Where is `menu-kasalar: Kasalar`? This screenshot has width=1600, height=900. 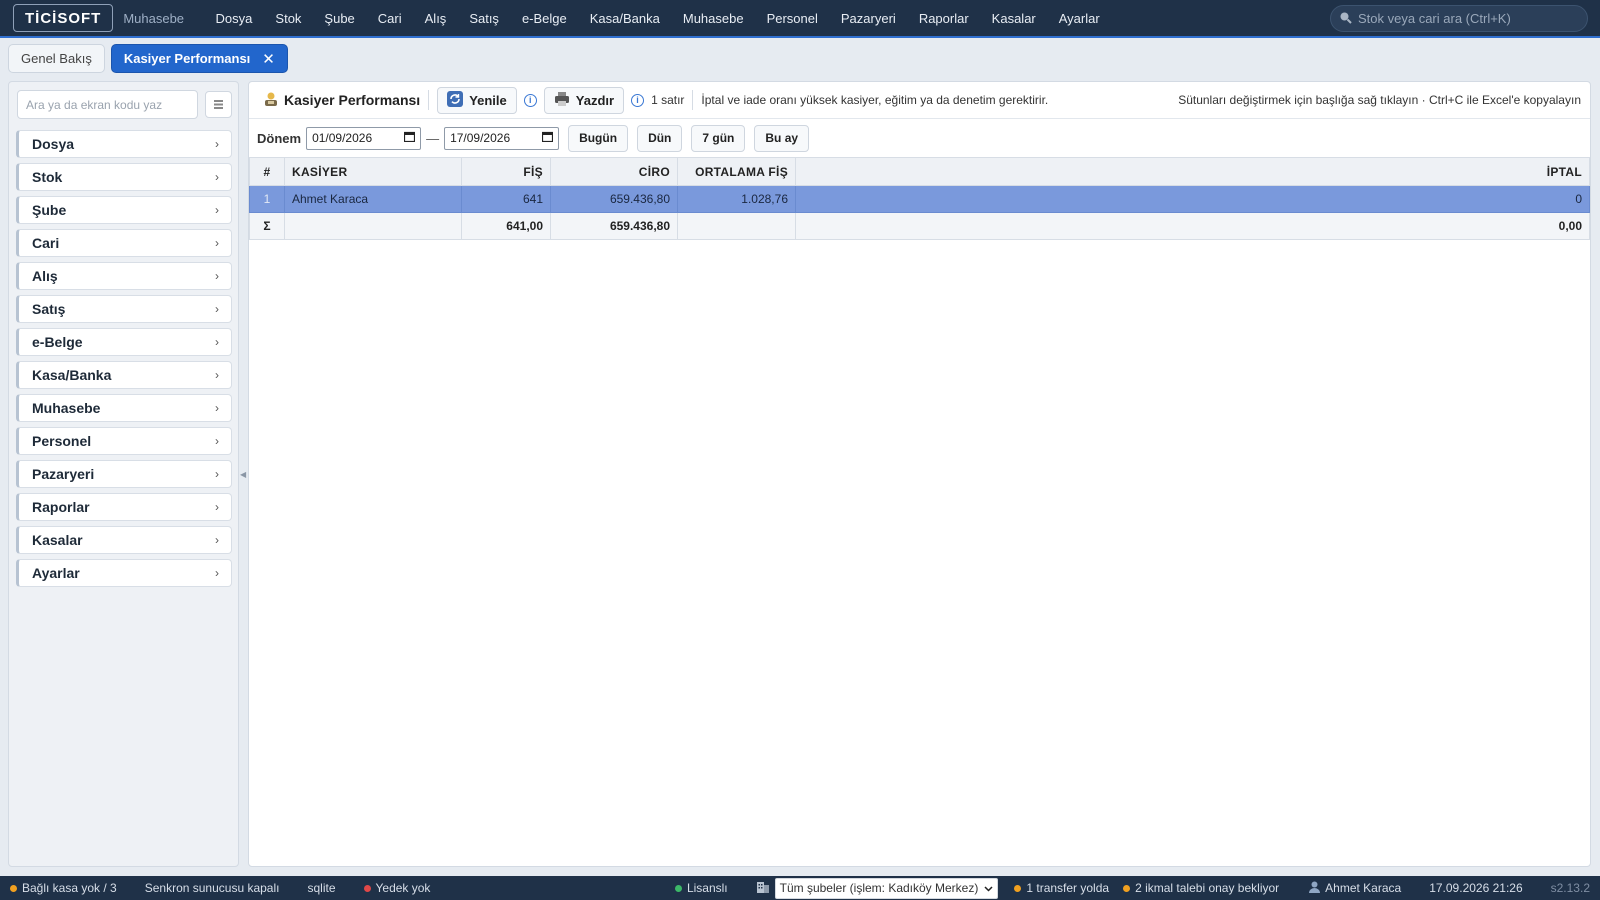 menu-kasalar: Kasalar is located at coordinates (1013, 18).